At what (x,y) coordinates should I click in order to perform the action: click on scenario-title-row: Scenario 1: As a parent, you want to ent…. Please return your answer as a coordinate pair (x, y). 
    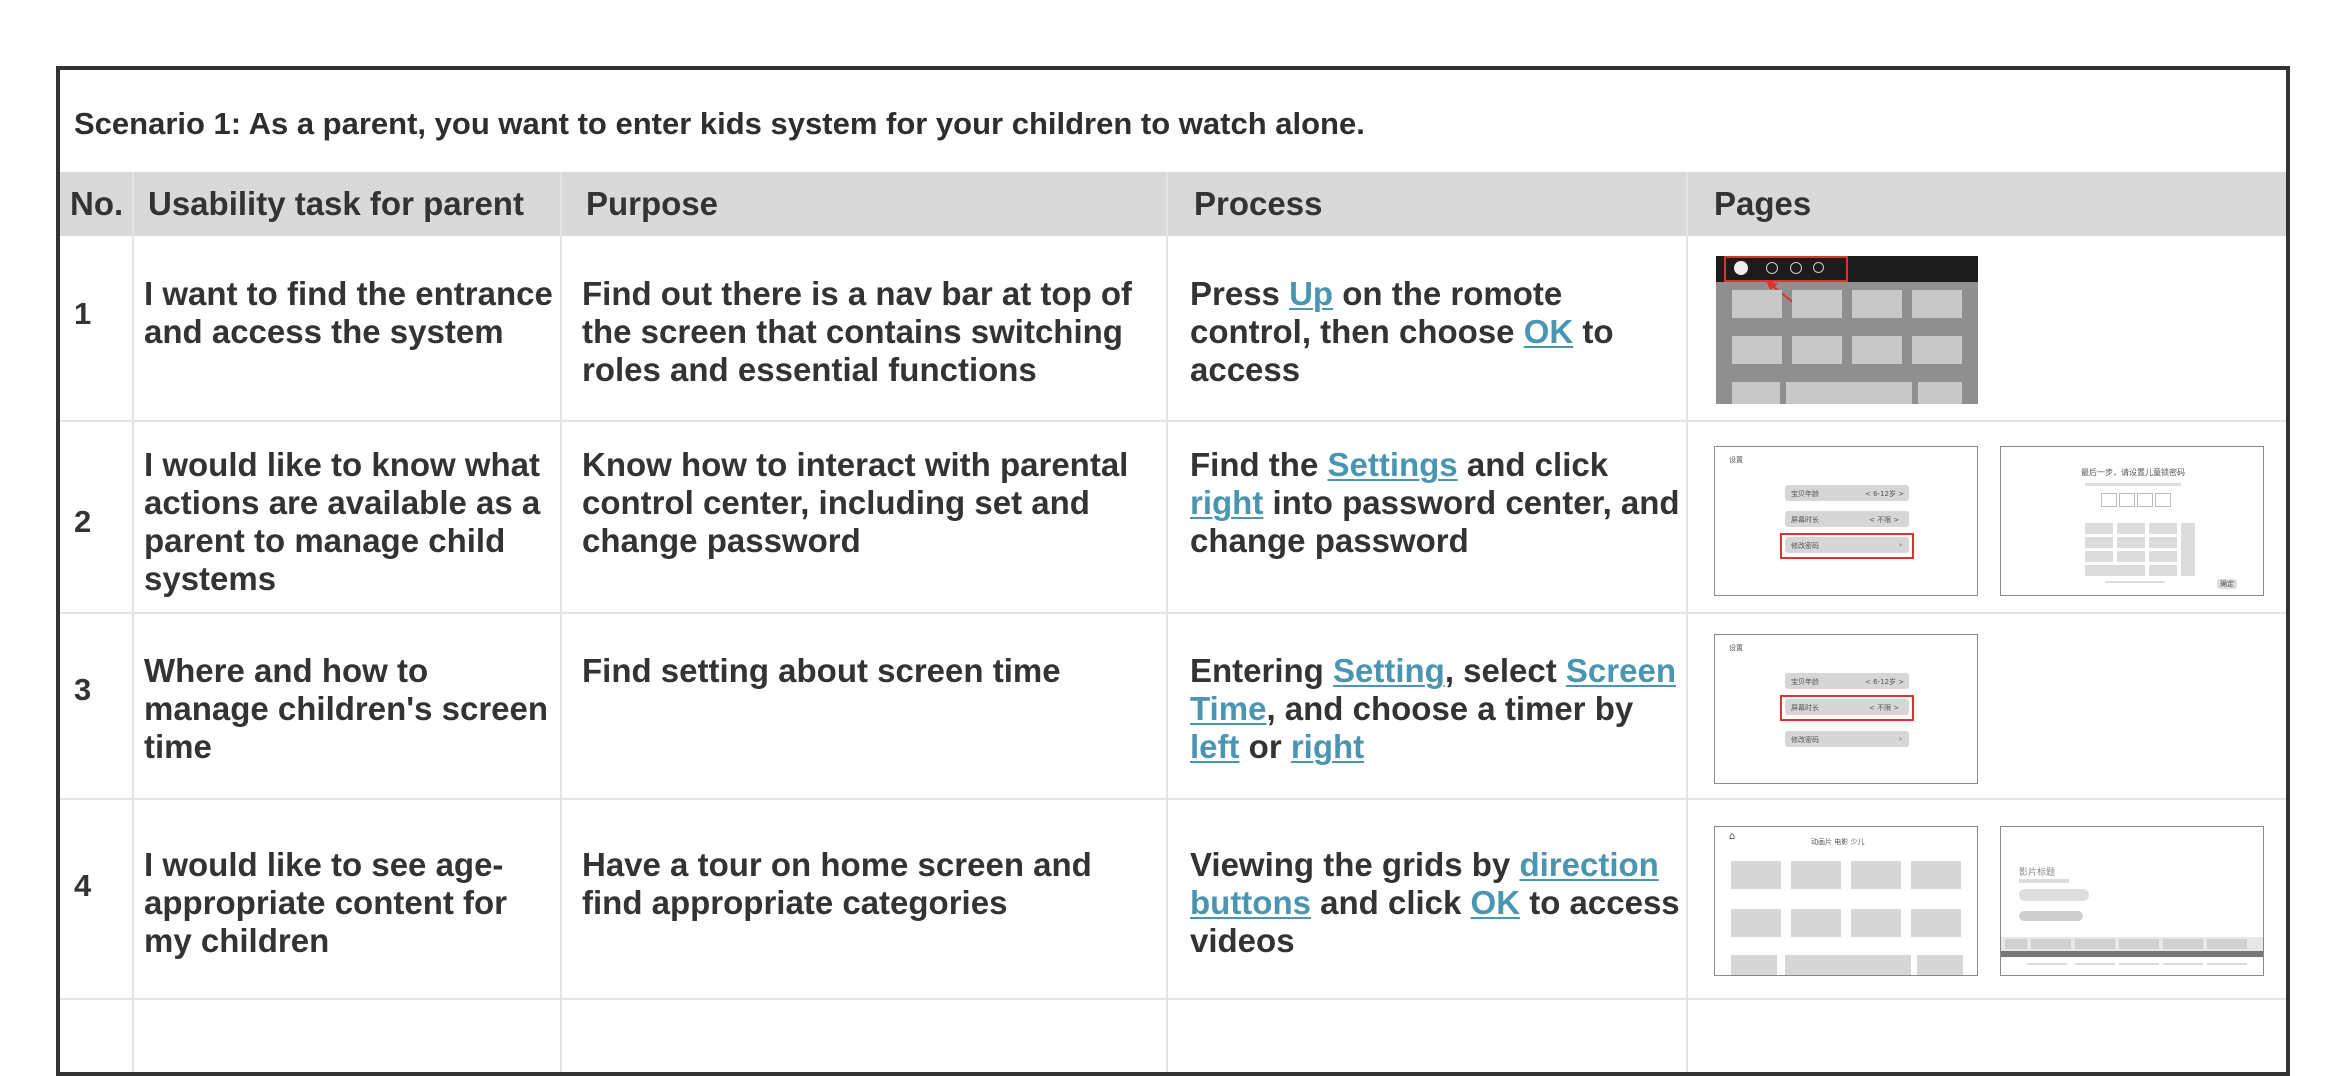
    Looking at the image, I should click on (1173, 120).